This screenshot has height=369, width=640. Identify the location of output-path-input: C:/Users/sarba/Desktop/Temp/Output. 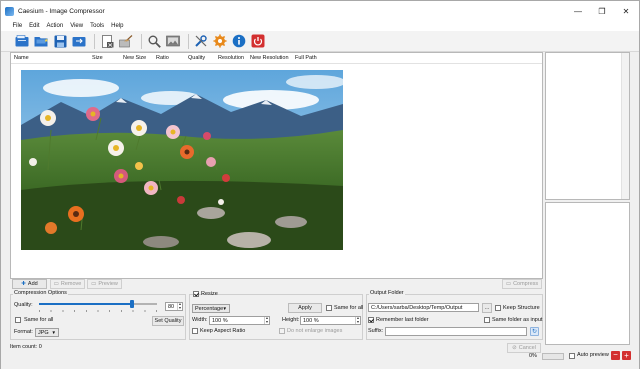
(423, 307).